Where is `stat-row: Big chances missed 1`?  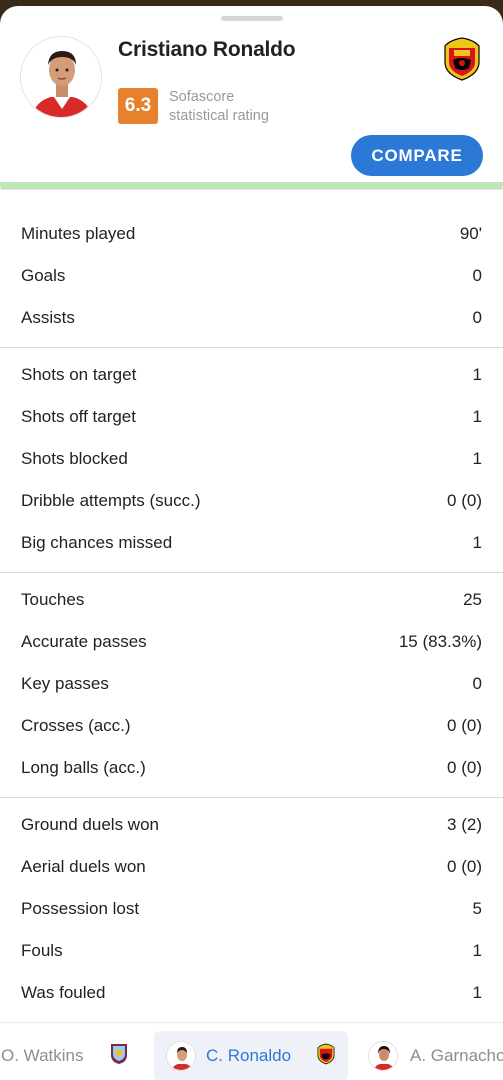 stat-row: Big chances missed 1 is located at coordinates (251, 543).